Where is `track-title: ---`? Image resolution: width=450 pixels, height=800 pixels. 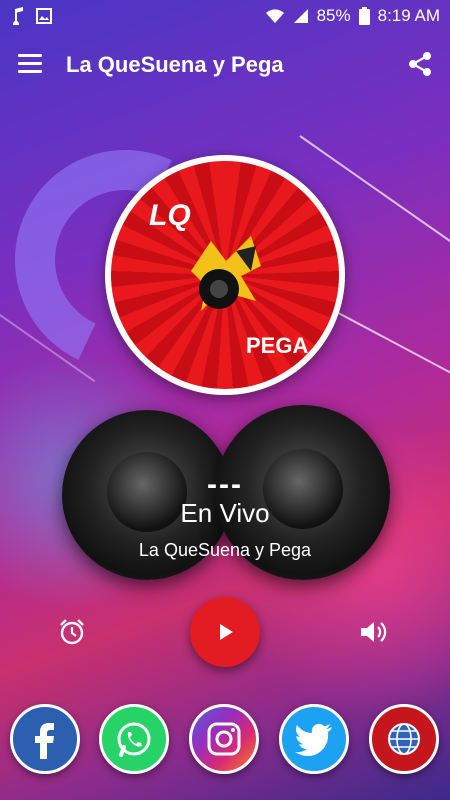 track-title: --- is located at coordinates (225, 484).